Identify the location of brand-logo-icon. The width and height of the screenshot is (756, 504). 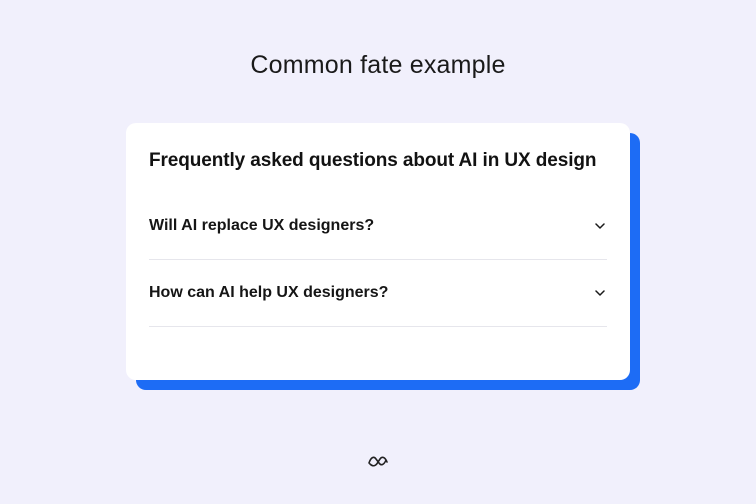
(378, 460).